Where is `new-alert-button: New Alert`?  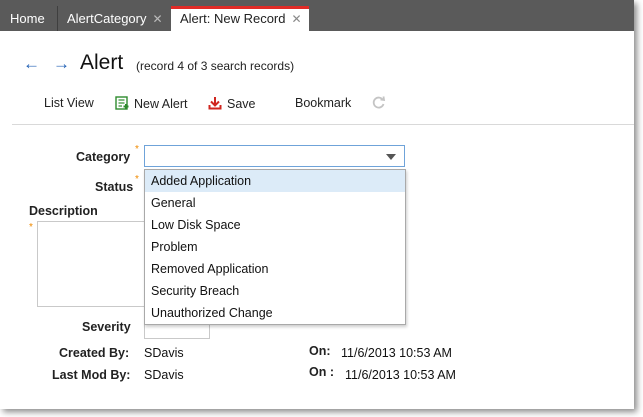 new-alert-button: New Alert is located at coordinates (151, 103).